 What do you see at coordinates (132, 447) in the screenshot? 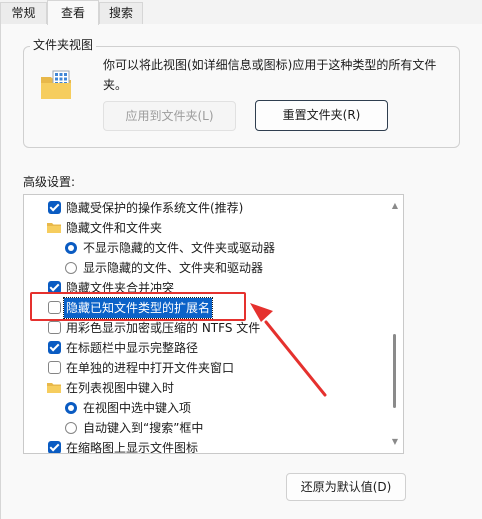
I see `setting-label: 在缩略图上显示文件图标` at bounding box center [132, 447].